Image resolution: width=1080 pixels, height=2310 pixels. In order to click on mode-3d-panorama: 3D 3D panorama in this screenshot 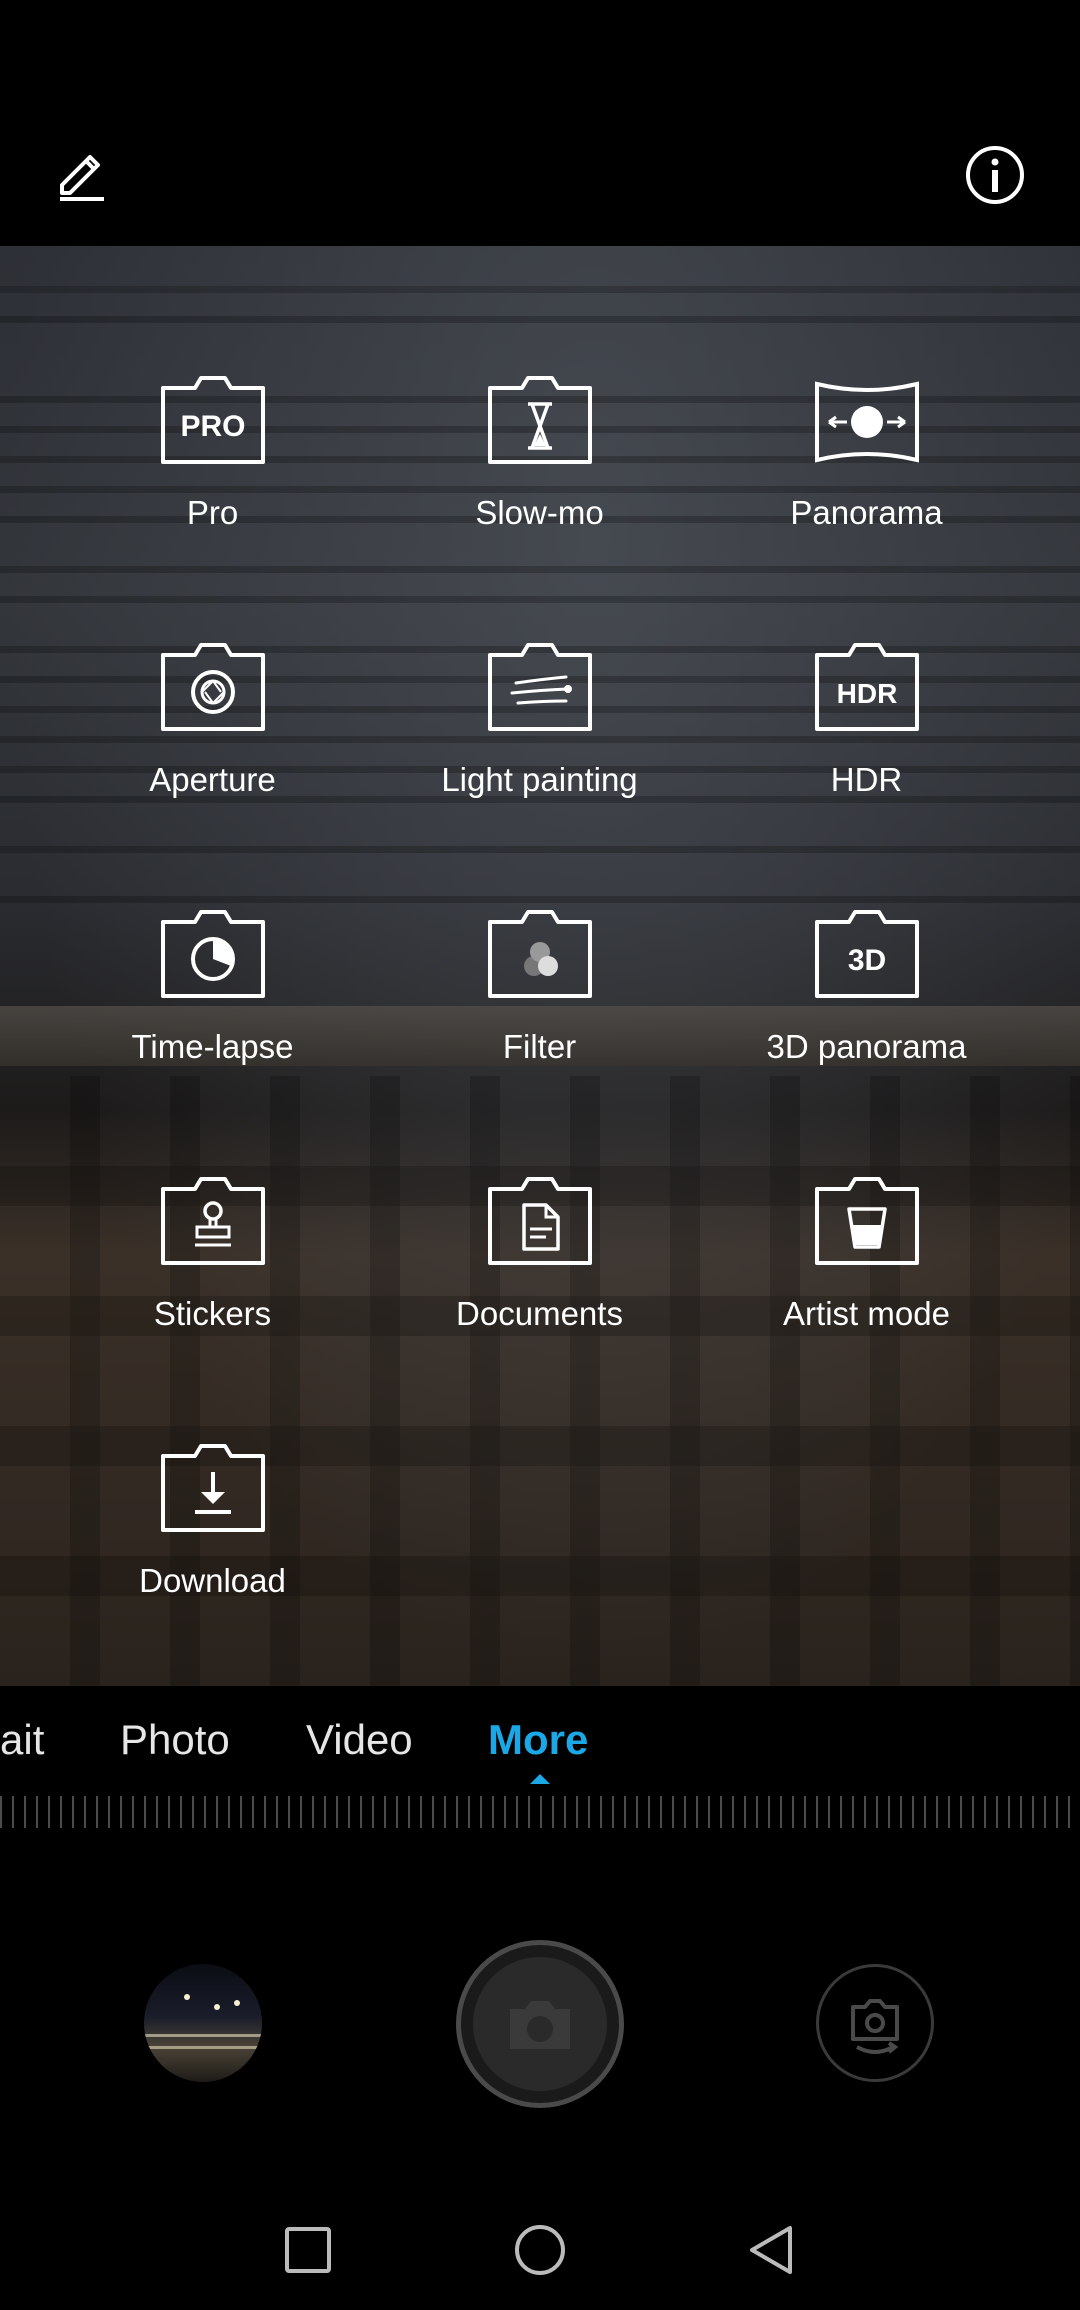, I will do `click(866, 922)`.